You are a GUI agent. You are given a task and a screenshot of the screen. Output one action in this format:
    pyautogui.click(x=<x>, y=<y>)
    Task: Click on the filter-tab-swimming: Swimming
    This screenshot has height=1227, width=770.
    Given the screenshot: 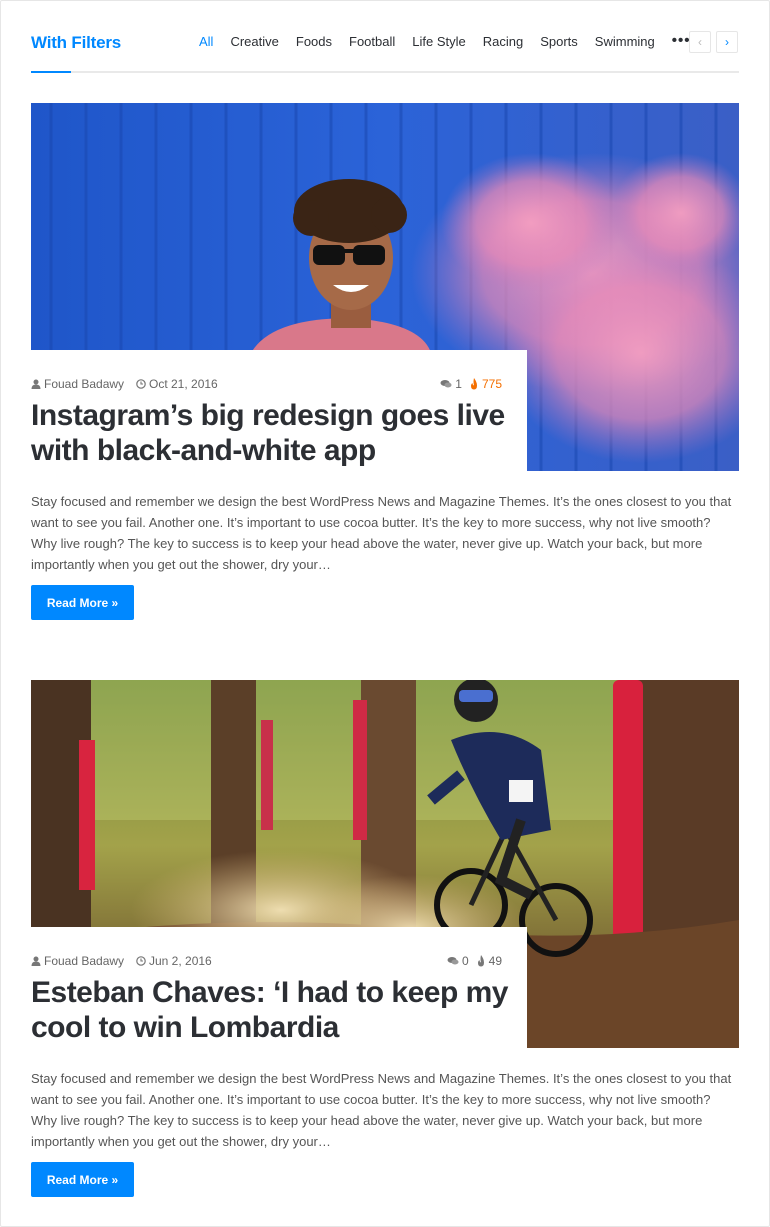 What is the action you would take?
    pyautogui.click(x=625, y=42)
    